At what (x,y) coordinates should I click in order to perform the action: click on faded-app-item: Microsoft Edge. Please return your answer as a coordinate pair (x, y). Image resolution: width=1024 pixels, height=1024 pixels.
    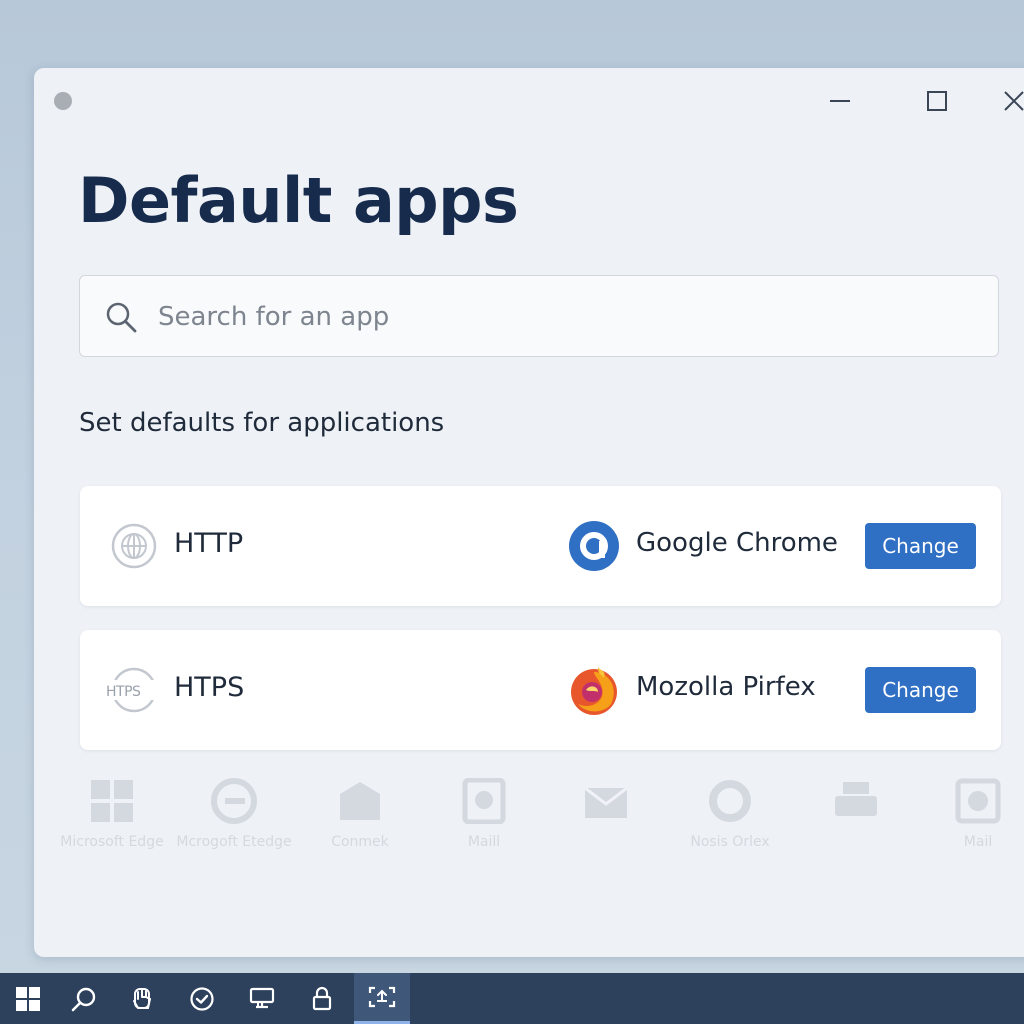
    Looking at the image, I should click on (112, 814).